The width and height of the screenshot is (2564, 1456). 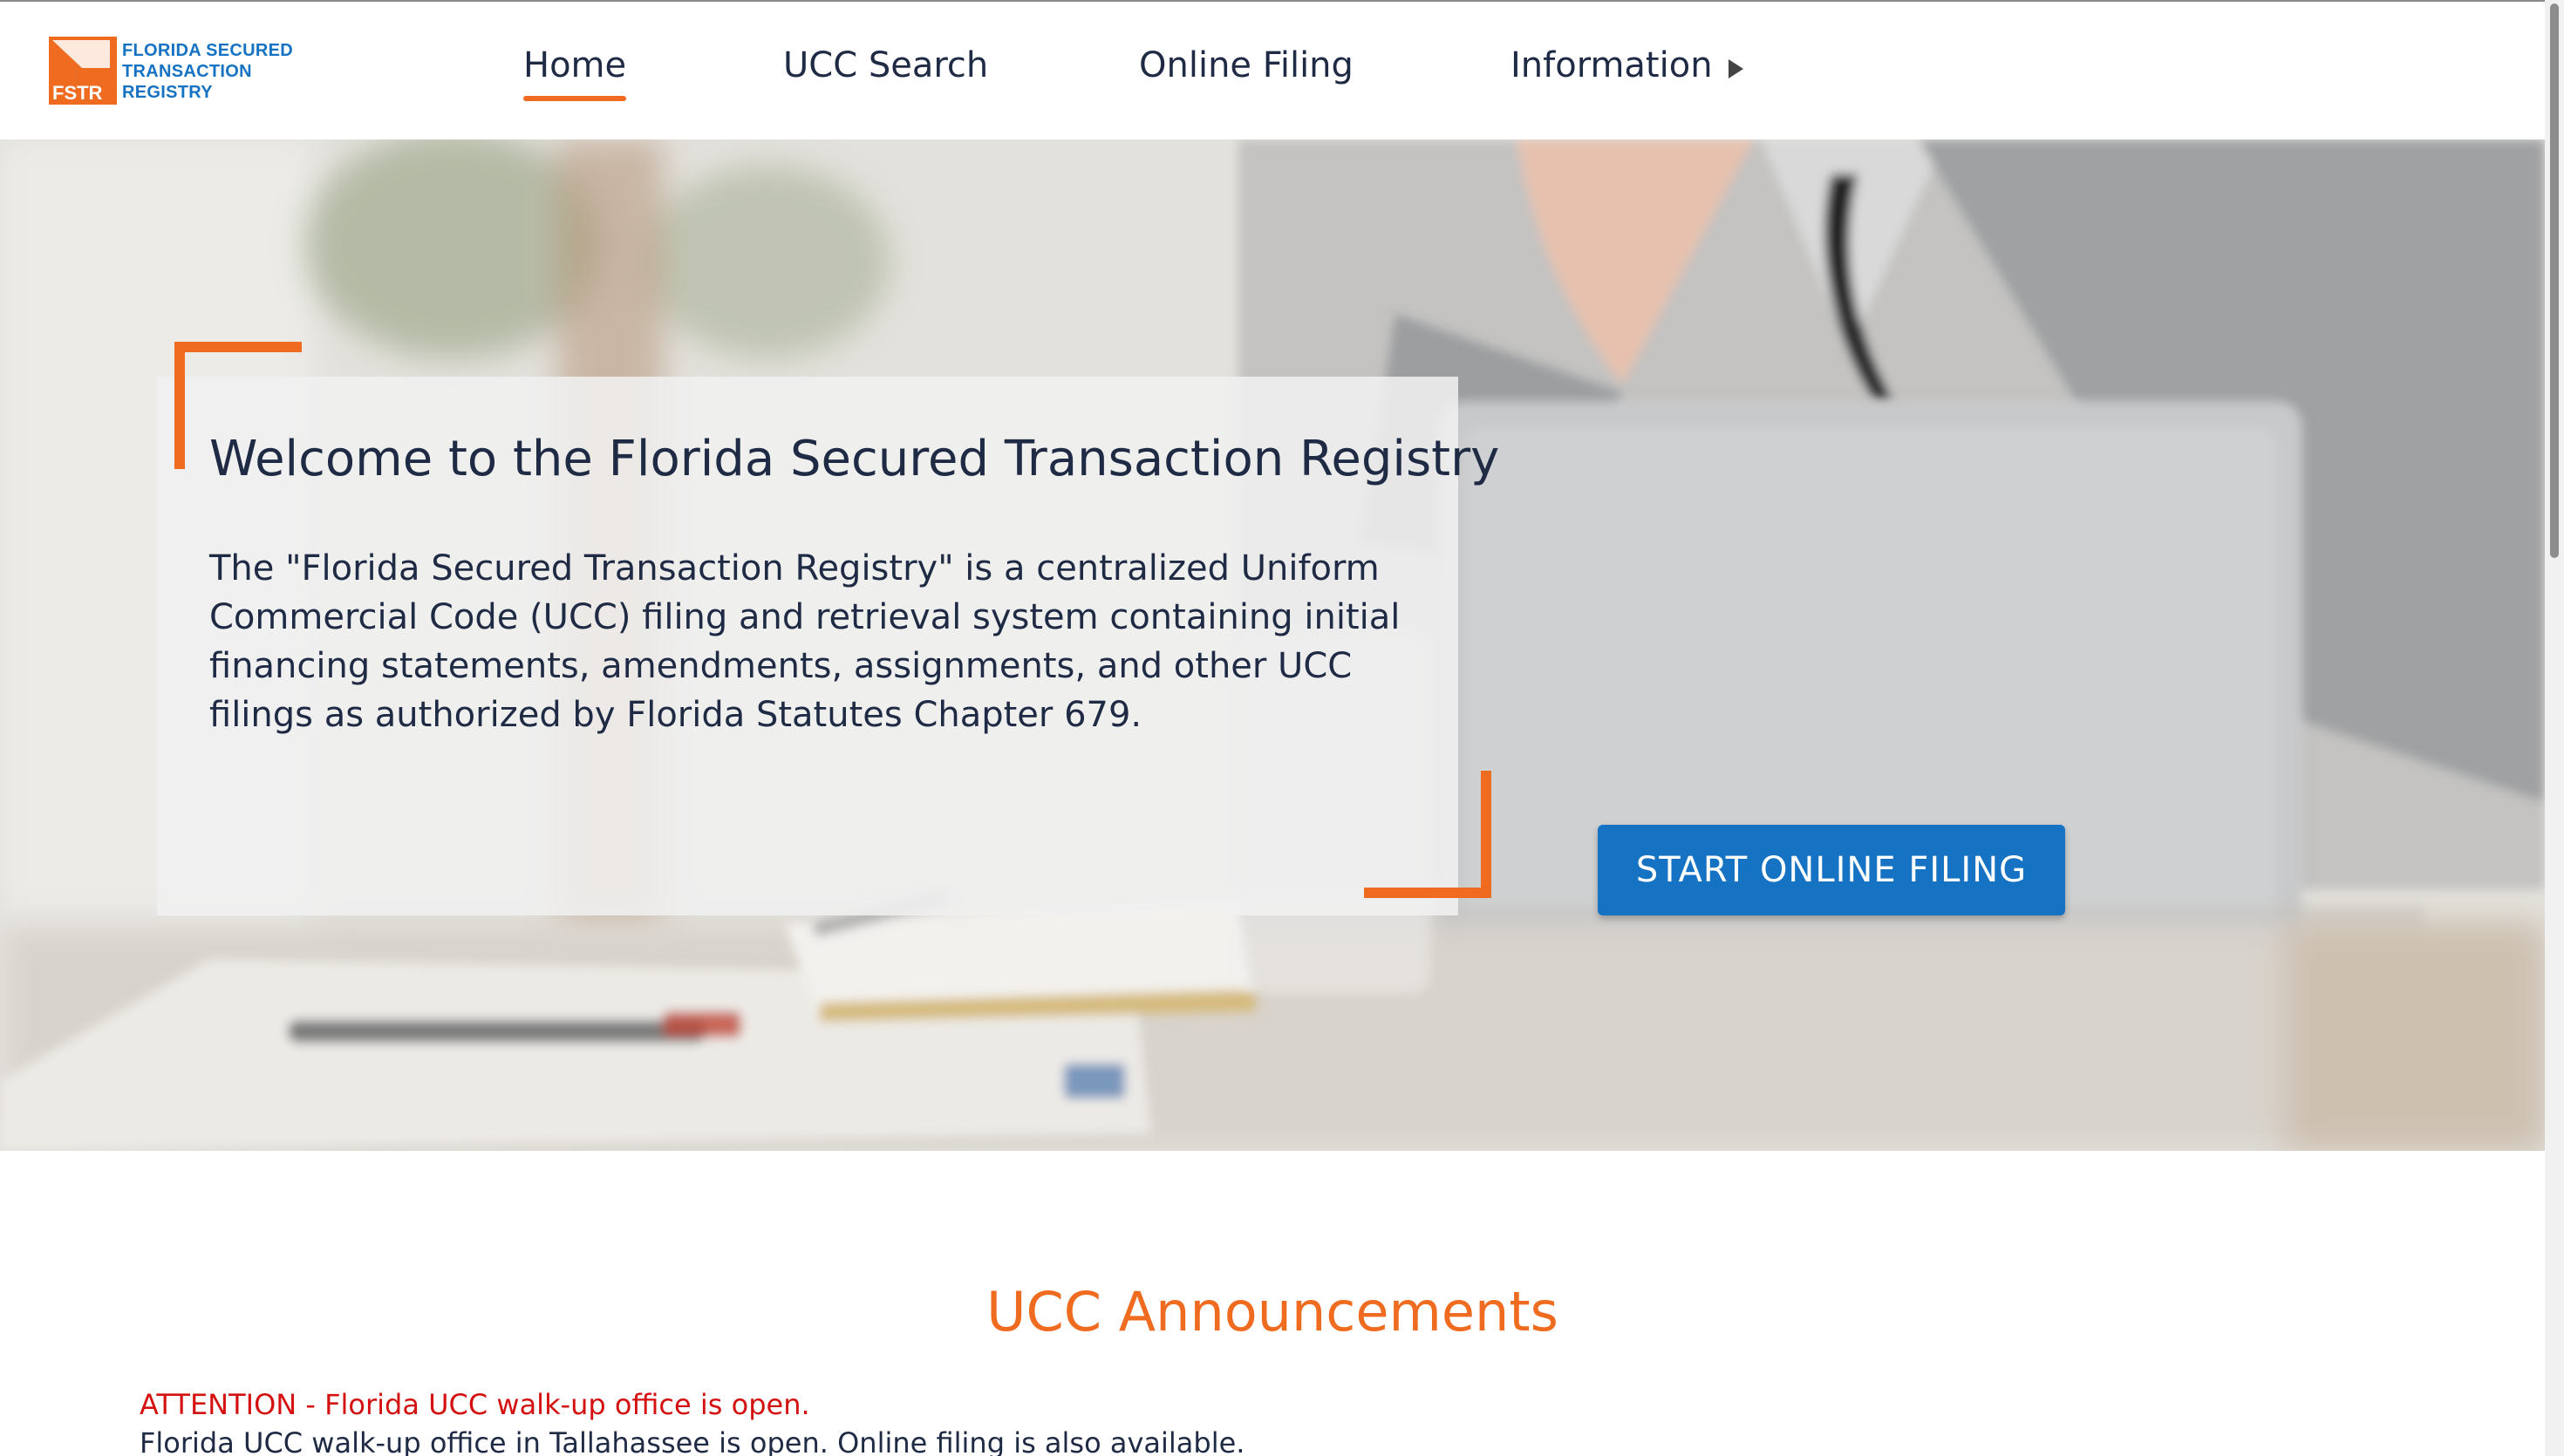 I want to click on corner-accent-bottom-right, so click(x=1427, y=834).